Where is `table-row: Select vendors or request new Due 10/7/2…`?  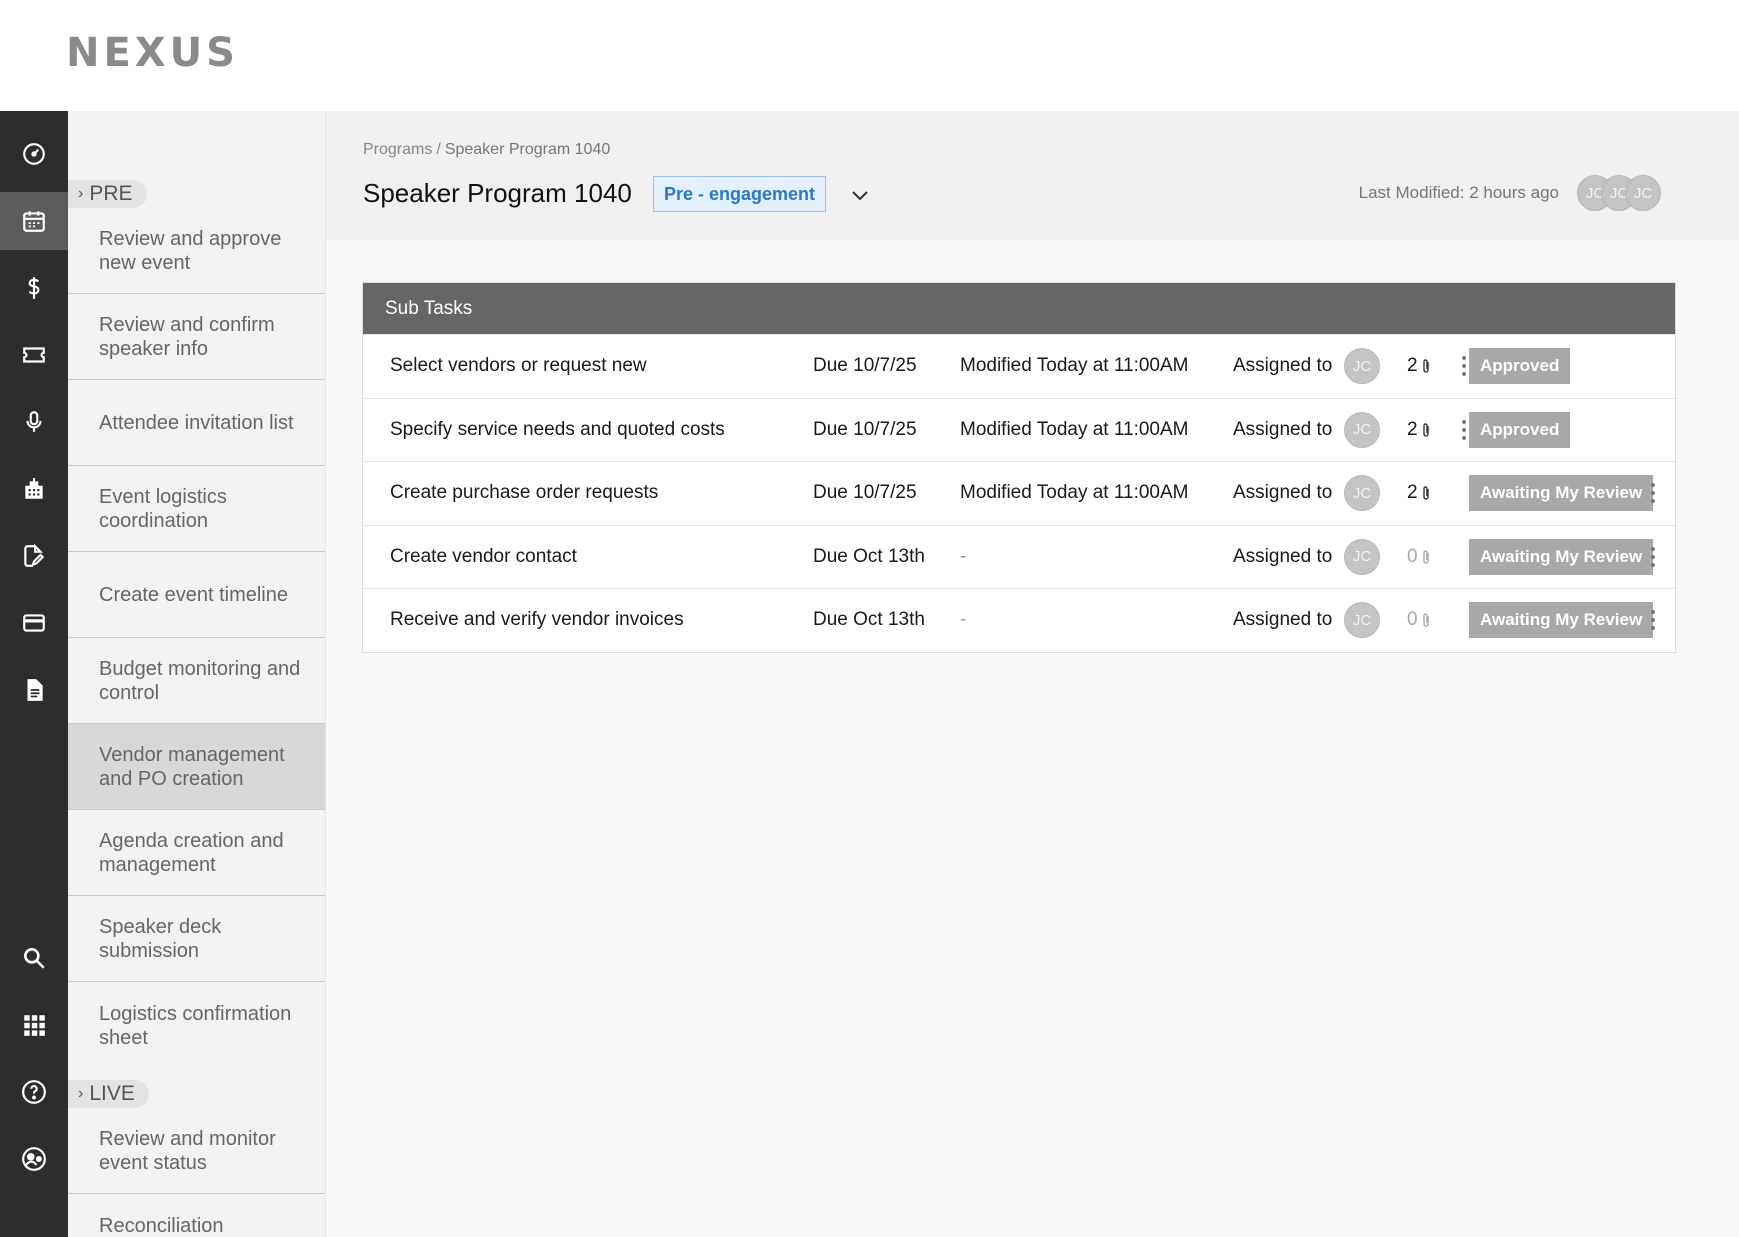 table-row: Select vendors or request new Due 10/7/2… is located at coordinates (1019, 366).